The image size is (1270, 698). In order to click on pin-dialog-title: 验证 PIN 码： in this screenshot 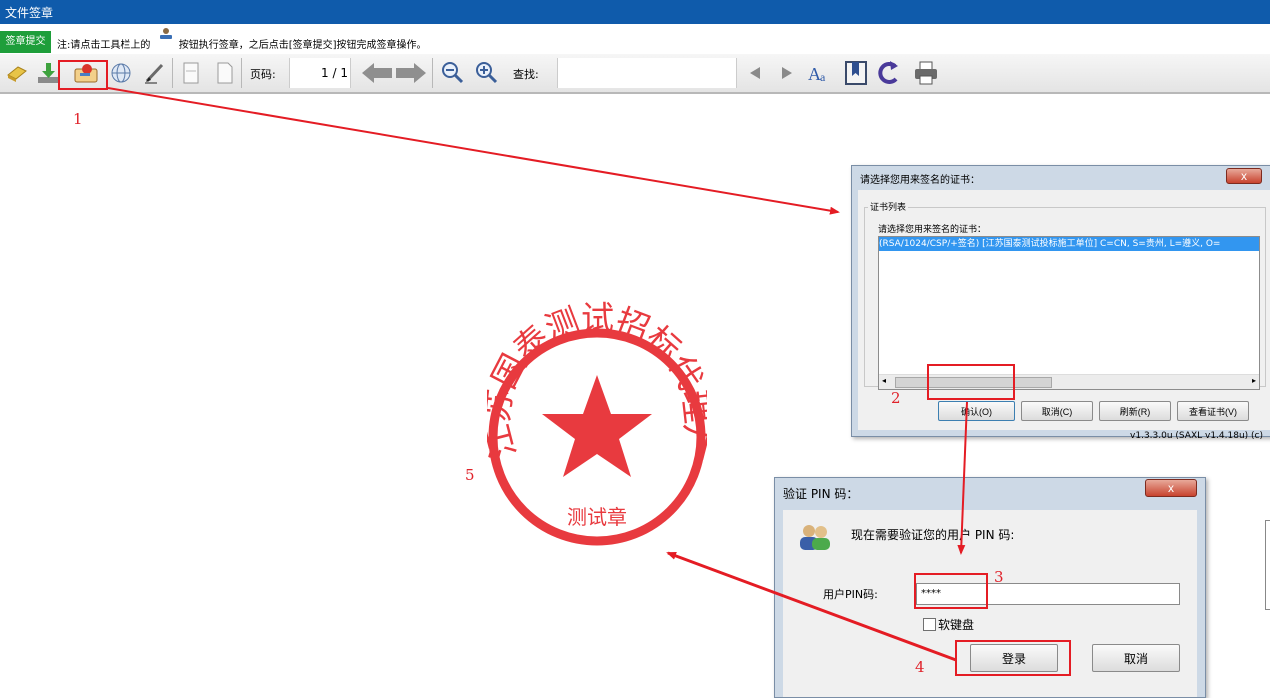, I will do `click(821, 494)`.